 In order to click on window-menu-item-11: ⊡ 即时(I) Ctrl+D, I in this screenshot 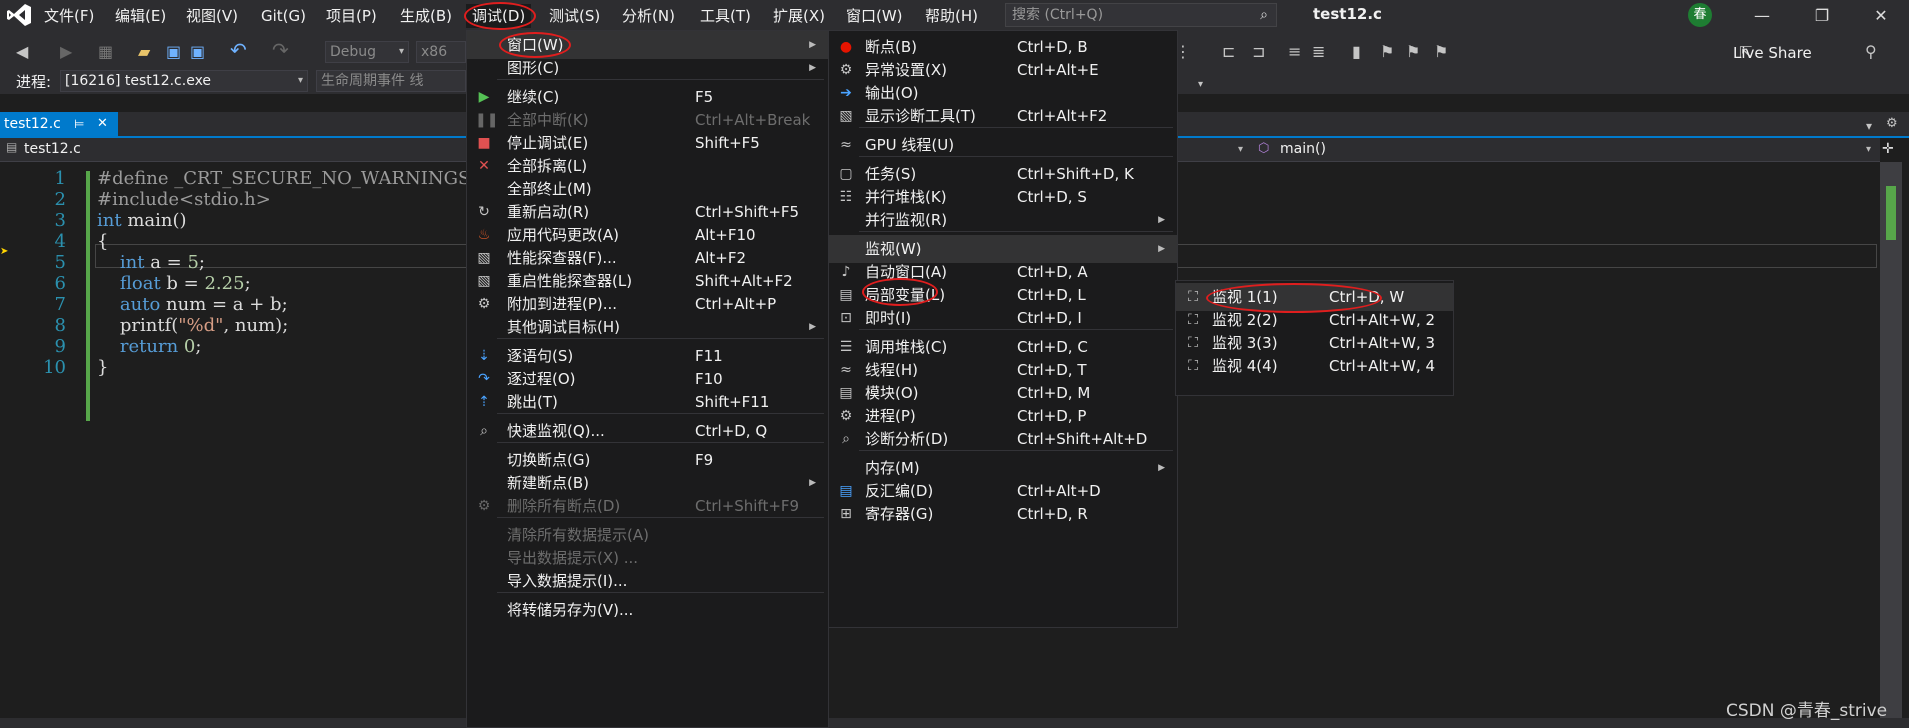, I will do `click(1003, 318)`.